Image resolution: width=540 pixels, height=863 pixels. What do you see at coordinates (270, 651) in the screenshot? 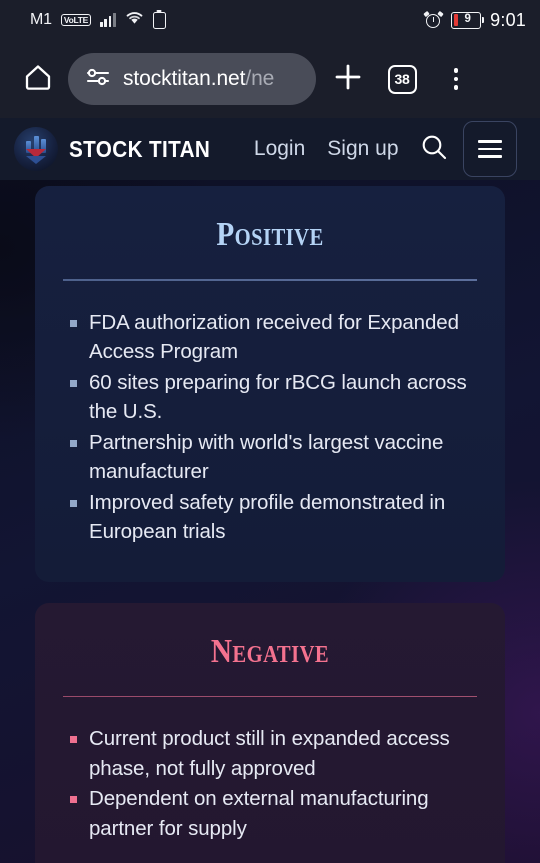
I see `negative-card-title: Negative` at bounding box center [270, 651].